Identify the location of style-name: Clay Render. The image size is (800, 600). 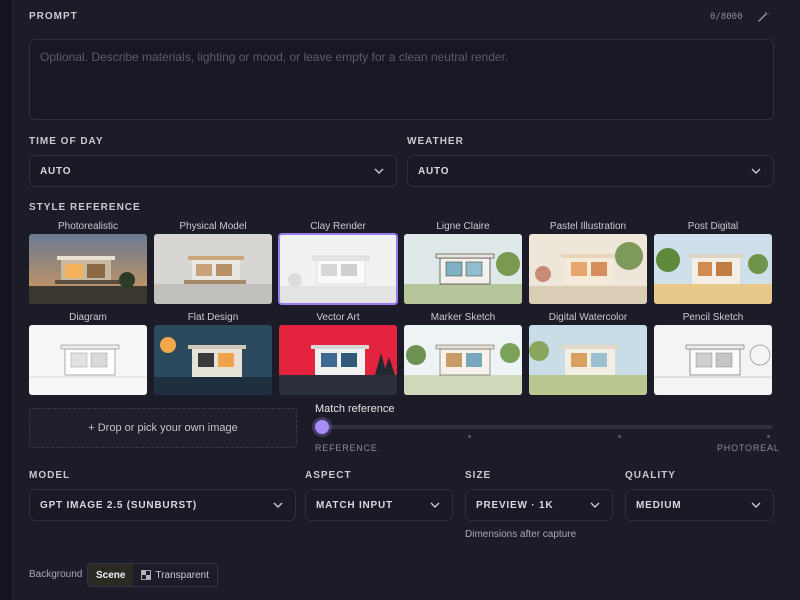
(338, 226).